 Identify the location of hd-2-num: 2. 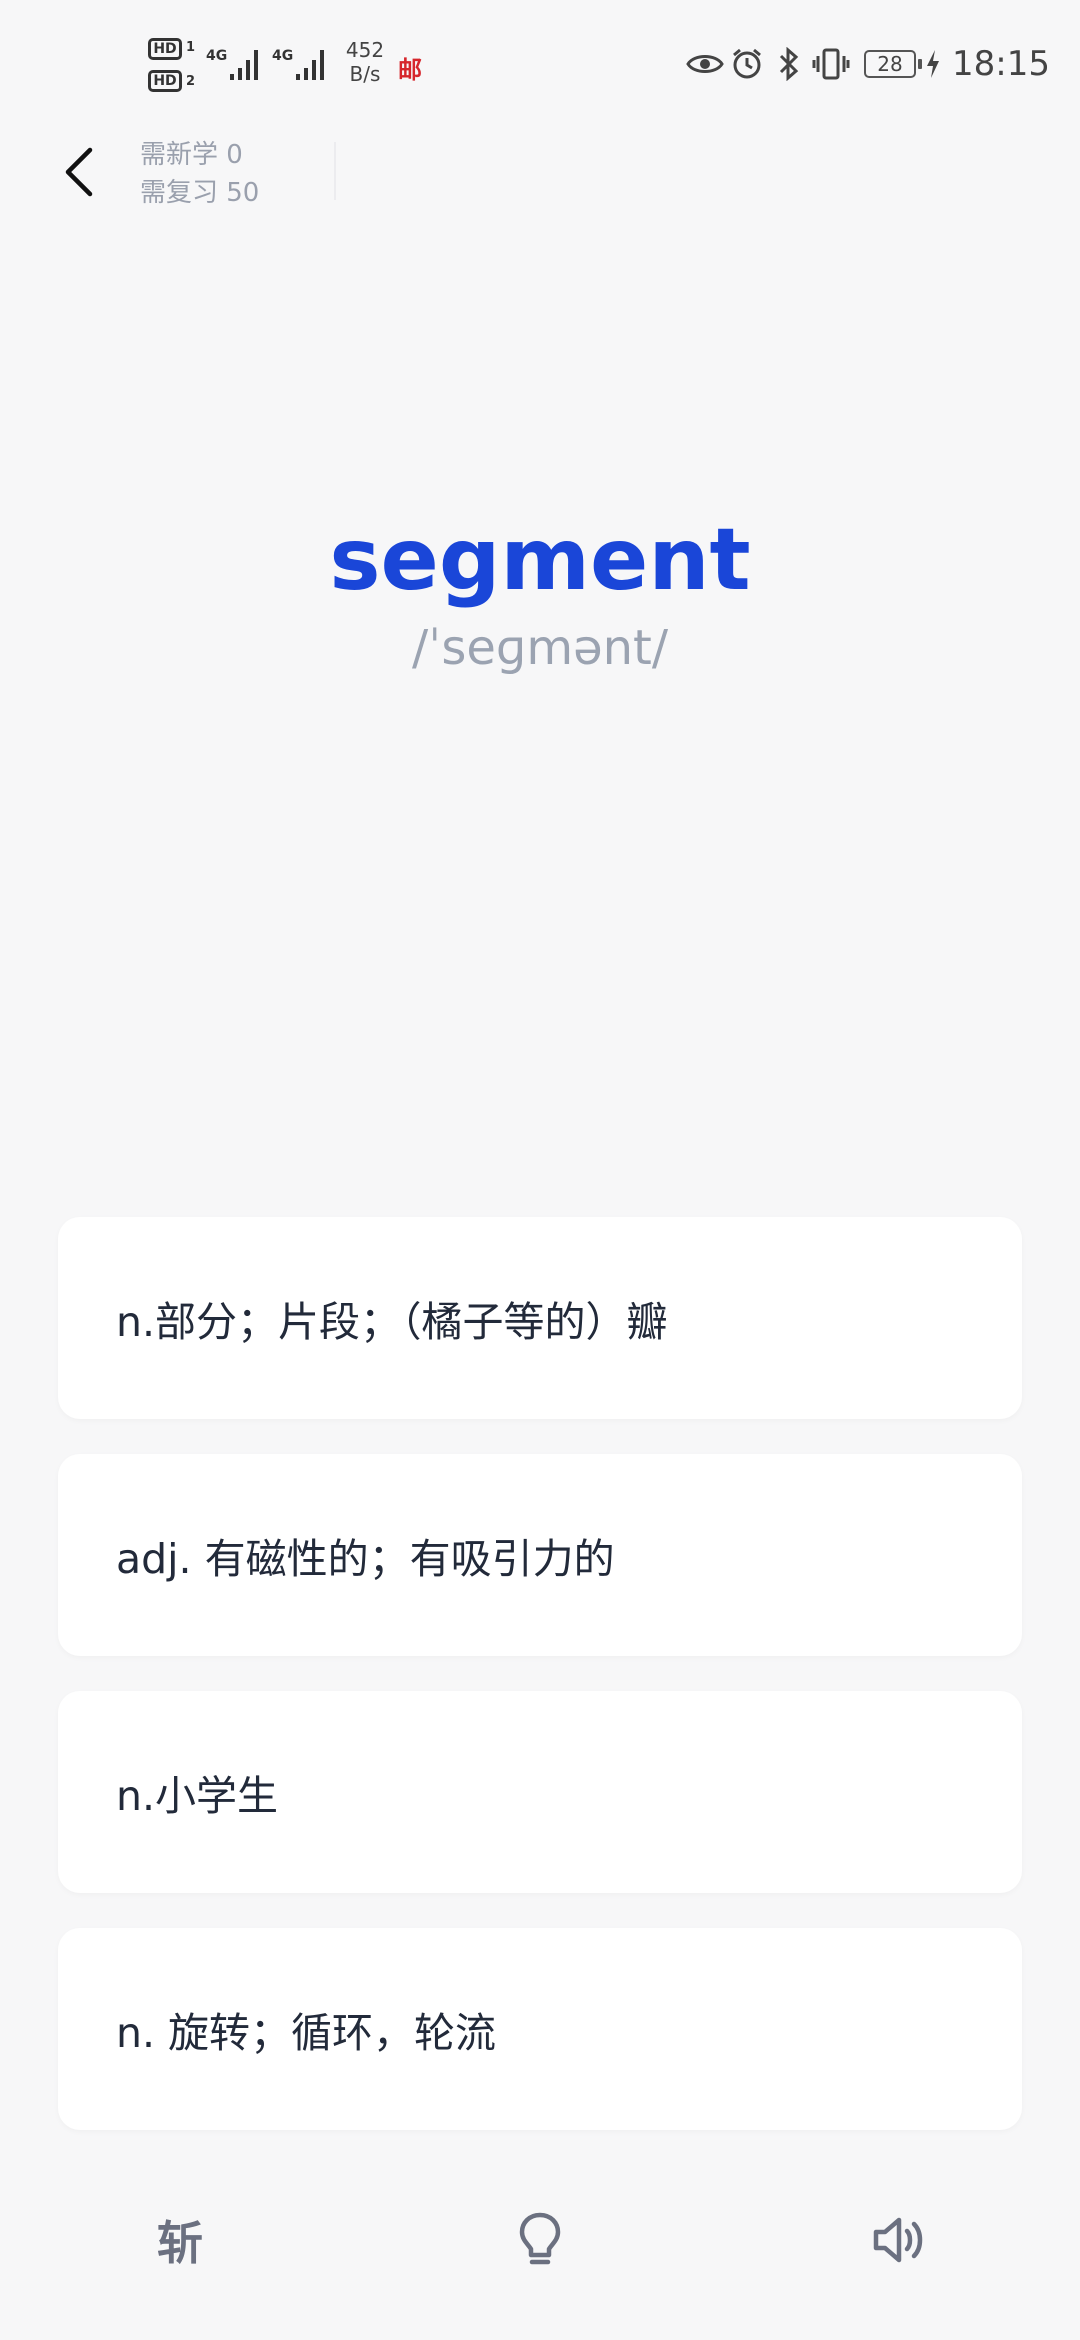
(191, 81).